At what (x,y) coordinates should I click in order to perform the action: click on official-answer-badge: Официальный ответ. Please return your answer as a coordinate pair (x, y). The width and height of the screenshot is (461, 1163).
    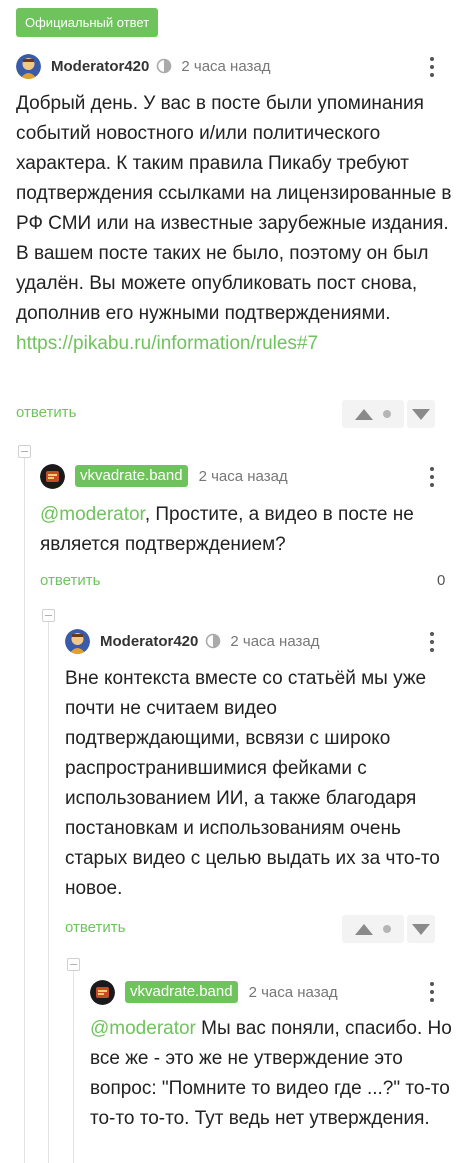
    Looking at the image, I should click on (87, 22).